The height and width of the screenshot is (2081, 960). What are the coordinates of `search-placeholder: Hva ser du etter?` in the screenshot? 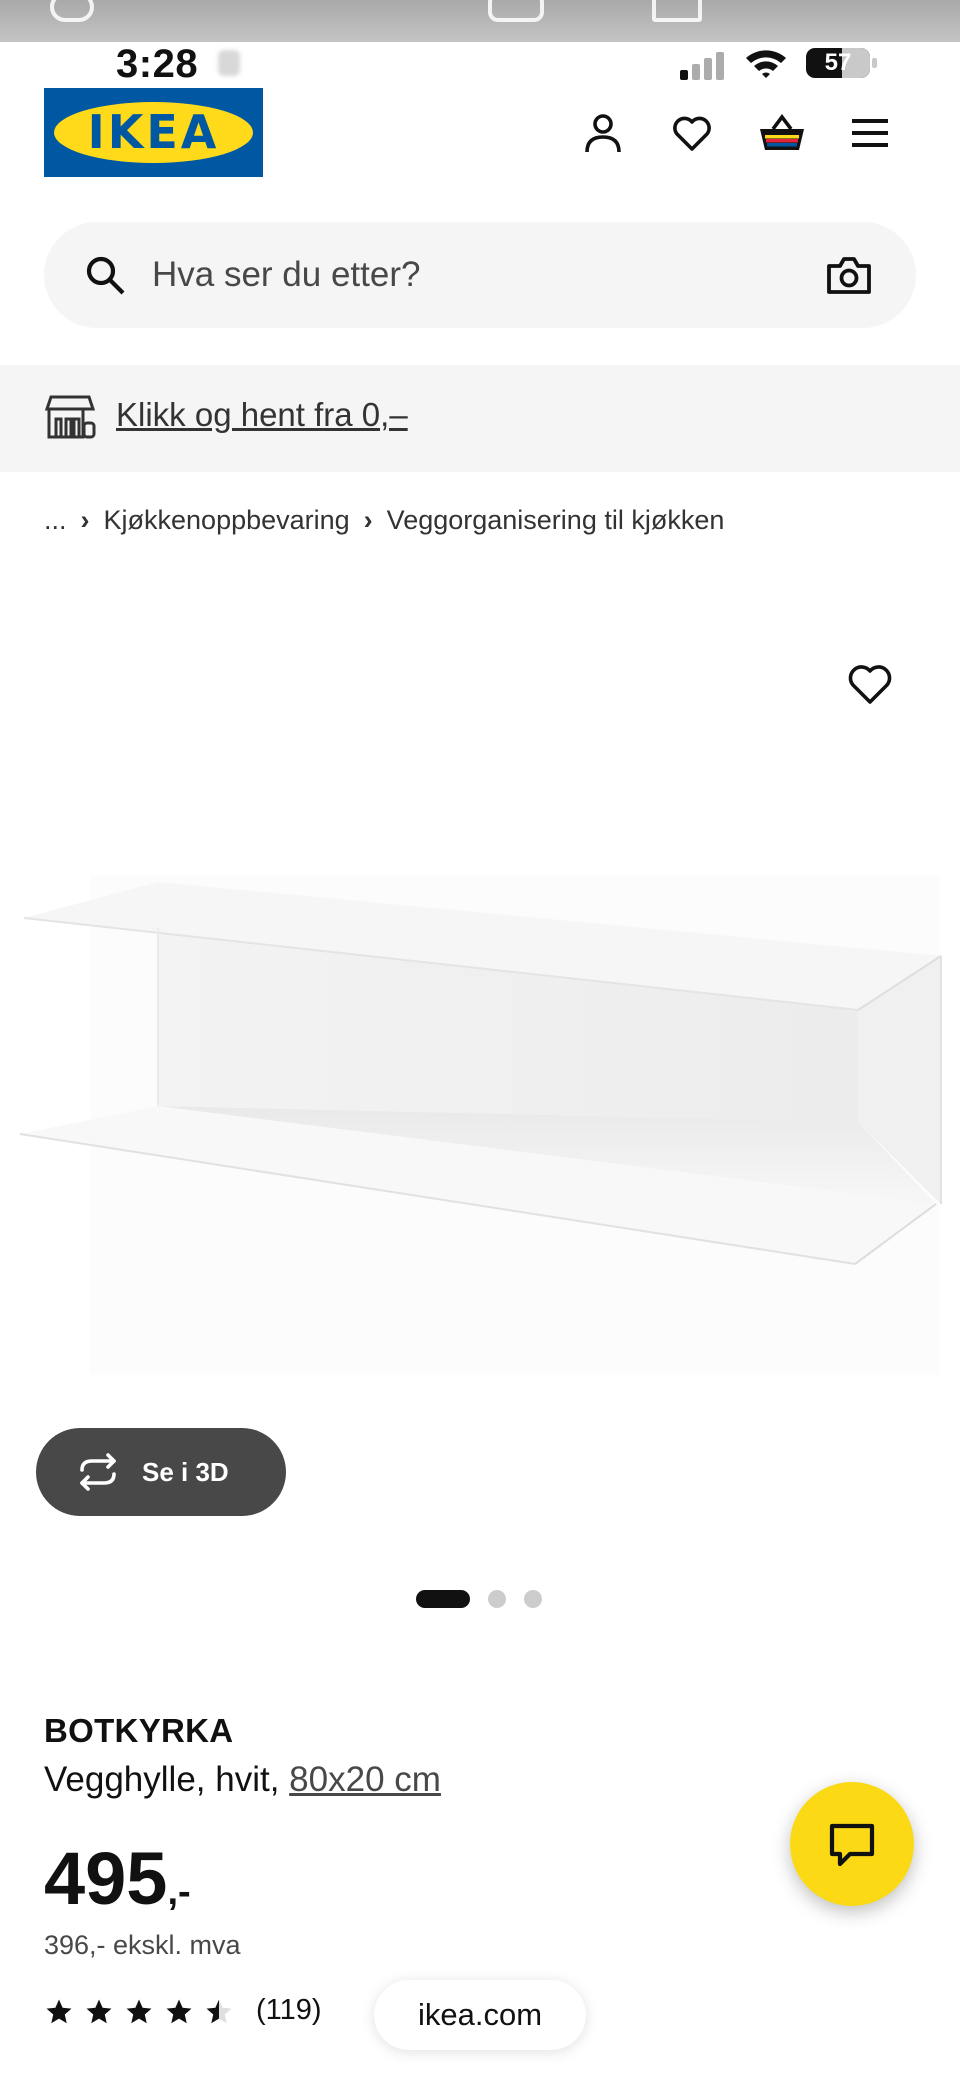 It's located at (286, 274).